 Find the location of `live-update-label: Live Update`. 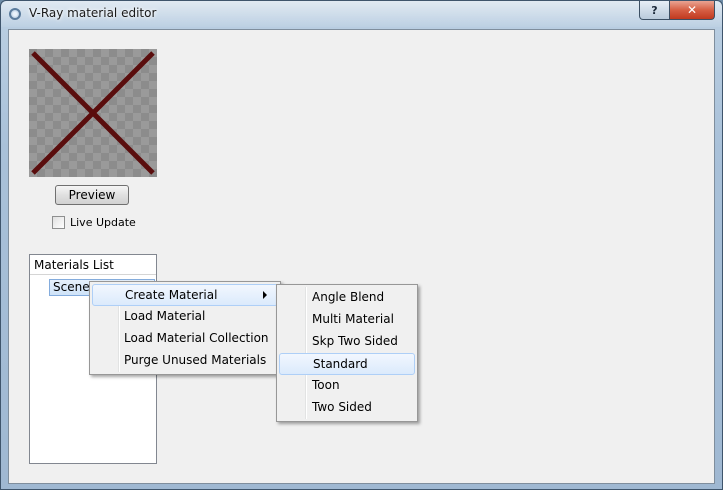

live-update-label: Live Update is located at coordinates (103, 222).